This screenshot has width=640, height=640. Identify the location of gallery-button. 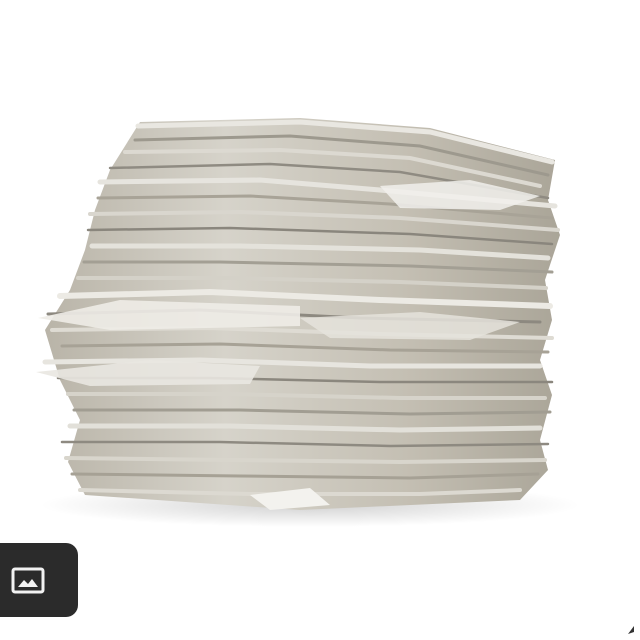
(39, 580).